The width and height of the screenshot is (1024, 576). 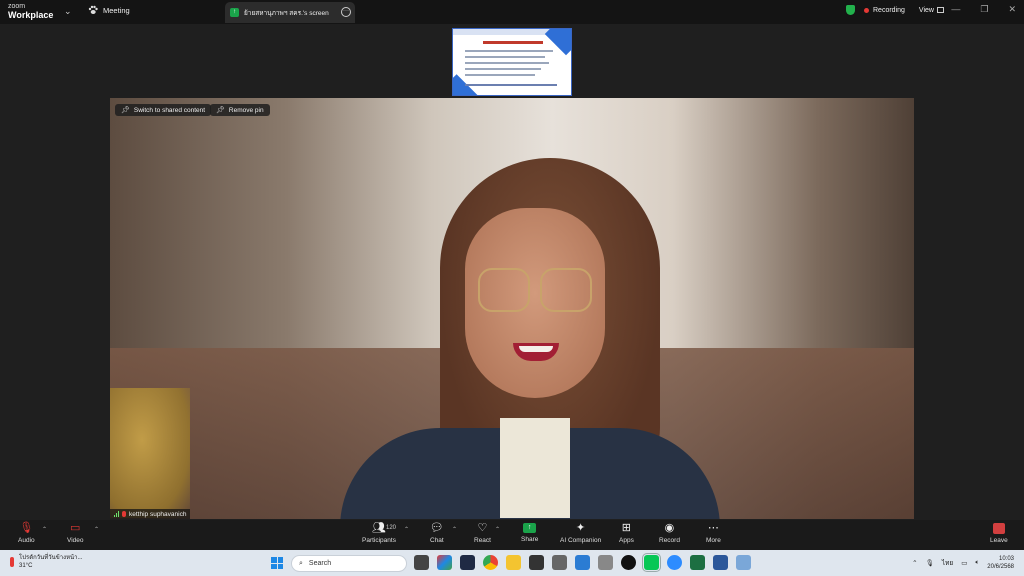 What do you see at coordinates (626, 528) in the screenshot?
I see `apps-icon: ⊞` at bounding box center [626, 528].